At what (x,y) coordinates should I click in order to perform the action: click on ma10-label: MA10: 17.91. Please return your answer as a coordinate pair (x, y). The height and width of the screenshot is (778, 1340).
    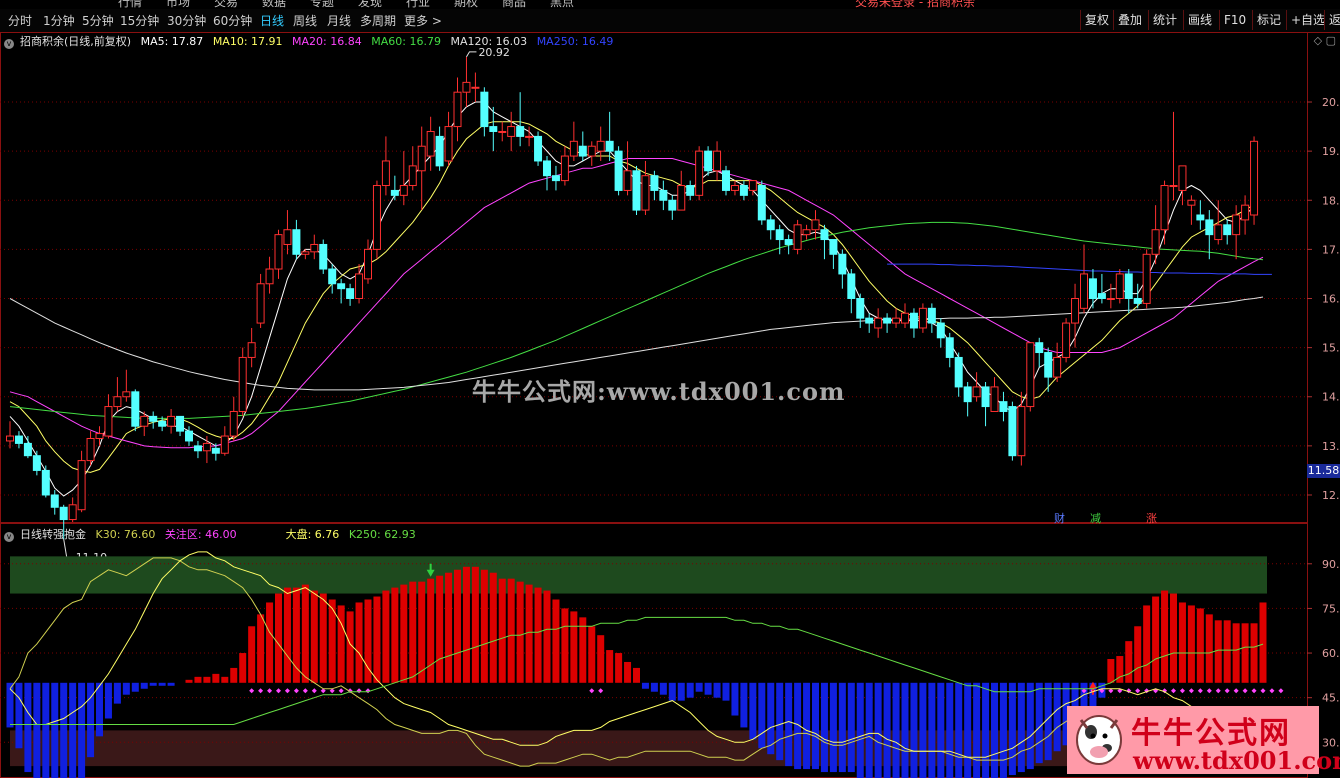
    Looking at the image, I should click on (247, 41).